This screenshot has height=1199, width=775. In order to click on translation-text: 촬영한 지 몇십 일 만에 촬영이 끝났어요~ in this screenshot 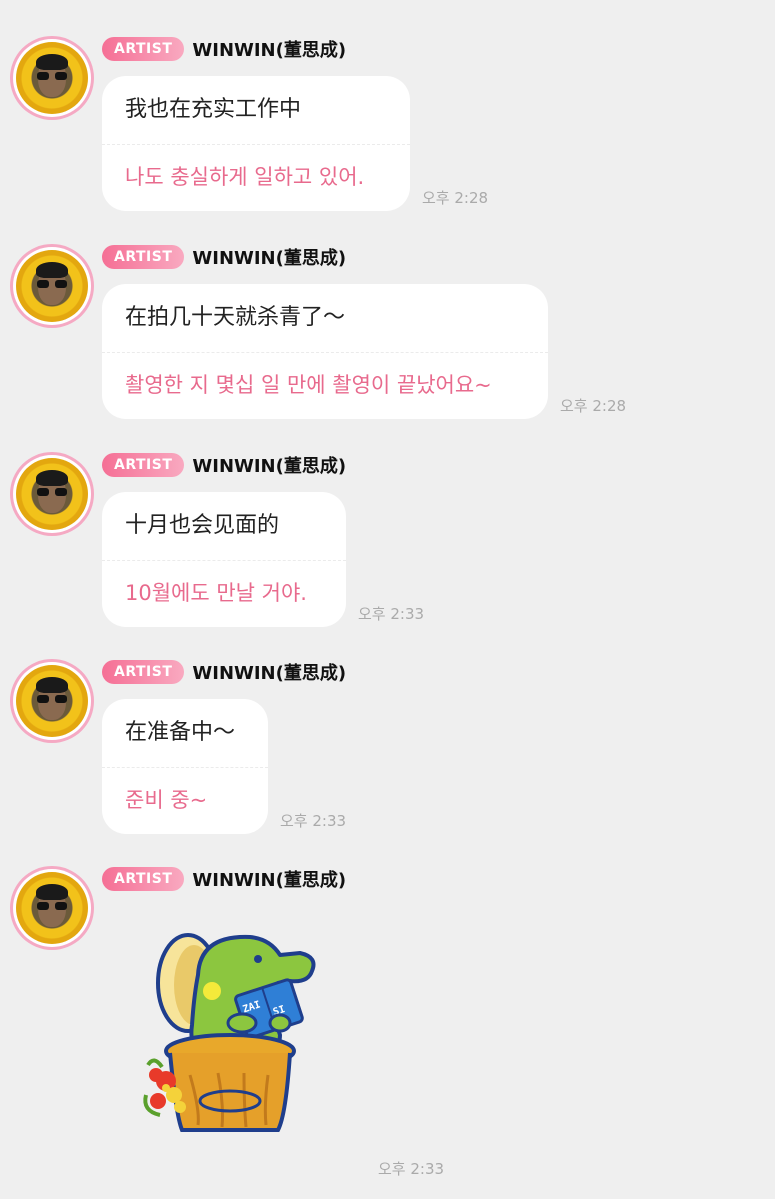, I will do `click(308, 385)`.